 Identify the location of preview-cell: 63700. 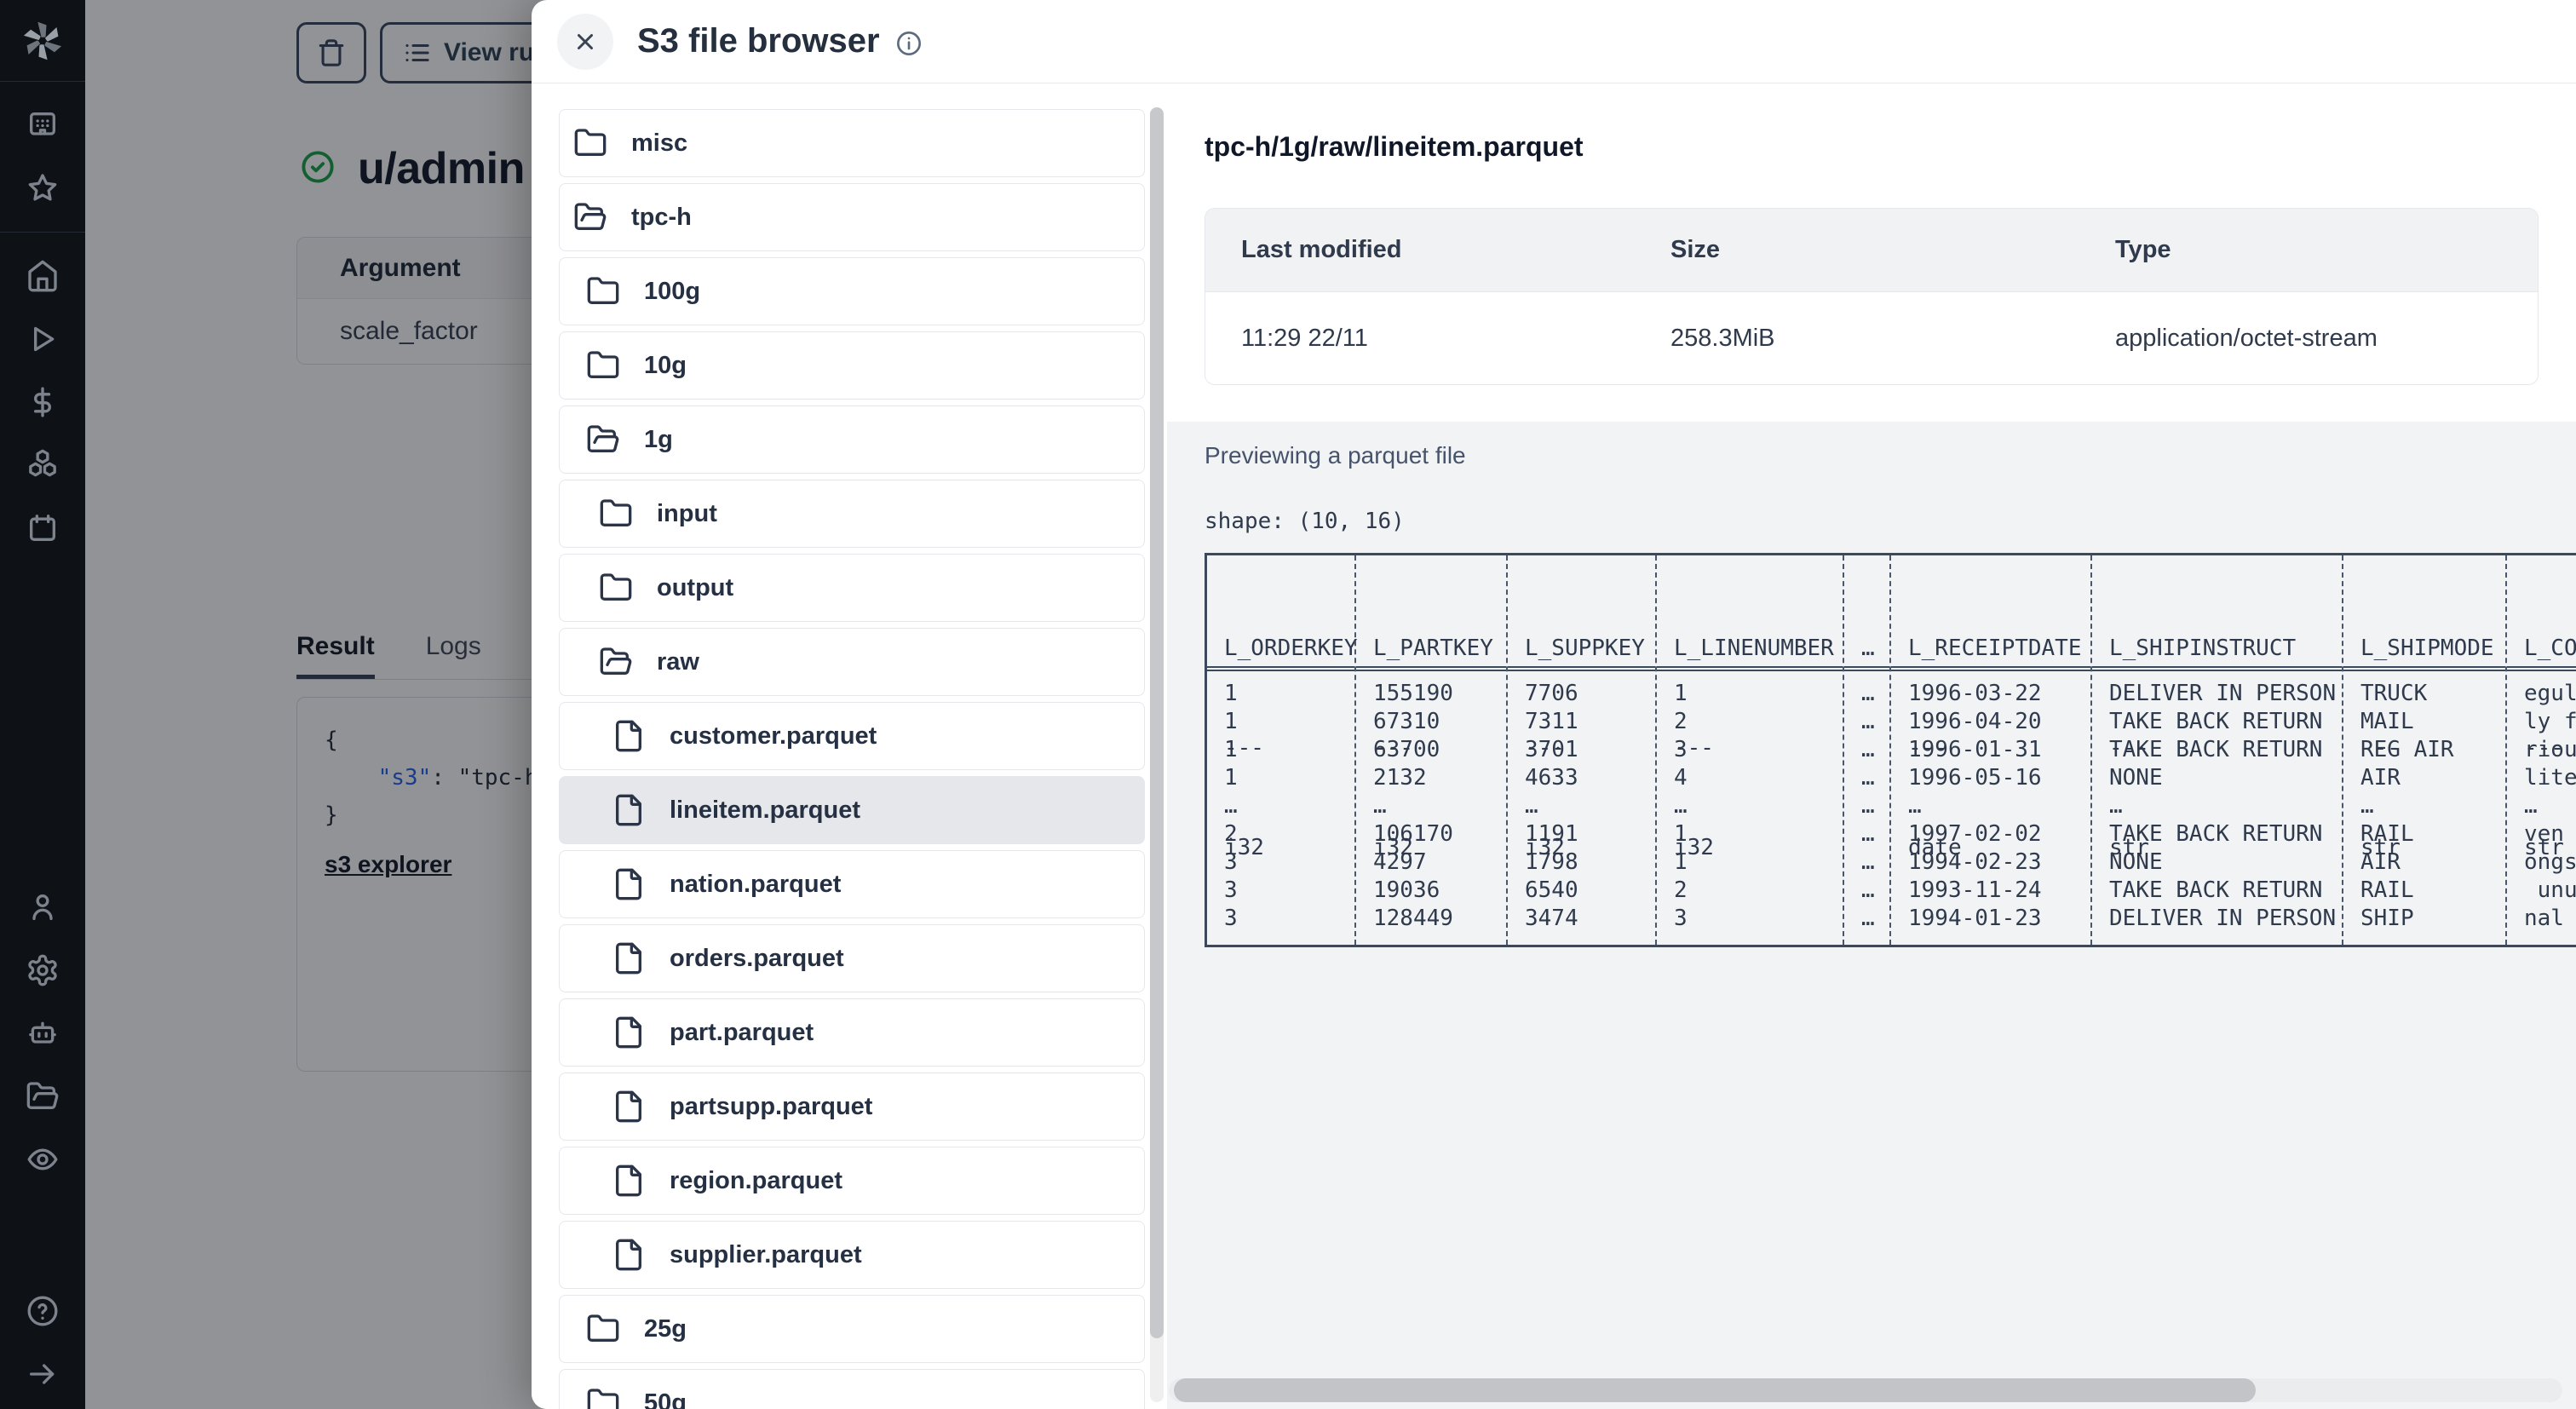
(1406, 749).